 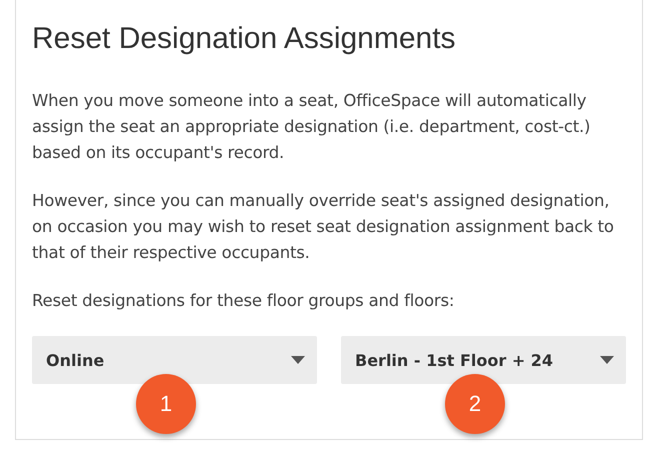 What do you see at coordinates (244, 301) in the screenshot?
I see `prompt-text: Reset designations for these floor groups and floors:` at bounding box center [244, 301].